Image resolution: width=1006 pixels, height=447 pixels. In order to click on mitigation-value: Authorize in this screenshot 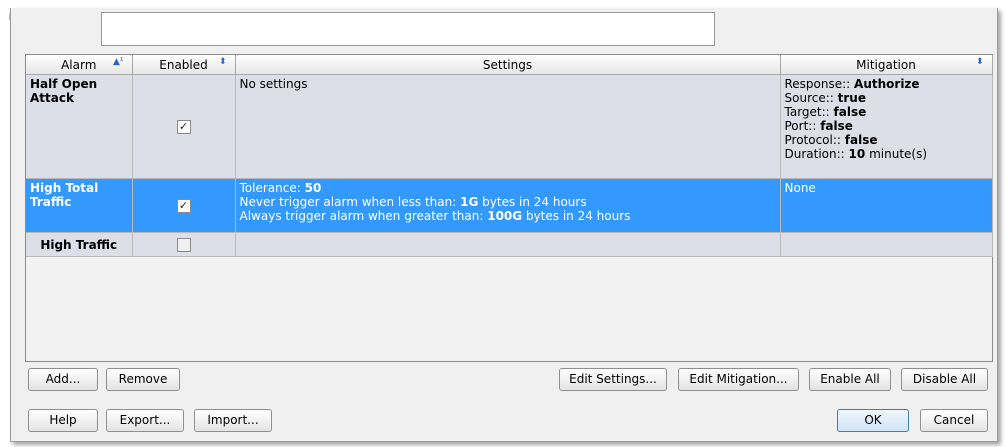, I will do `click(887, 84)`.